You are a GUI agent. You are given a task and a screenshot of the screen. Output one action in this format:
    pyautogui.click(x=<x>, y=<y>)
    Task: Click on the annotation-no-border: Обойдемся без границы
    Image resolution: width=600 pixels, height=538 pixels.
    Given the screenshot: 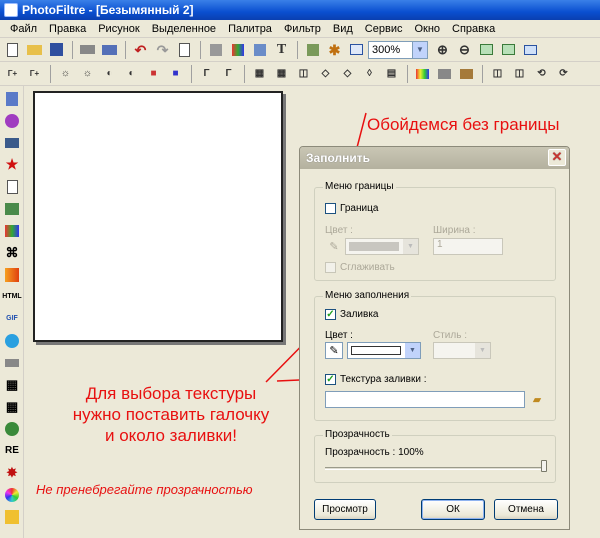 What is the action you would take?
    pyautogui.click(x=463, y=124)
    